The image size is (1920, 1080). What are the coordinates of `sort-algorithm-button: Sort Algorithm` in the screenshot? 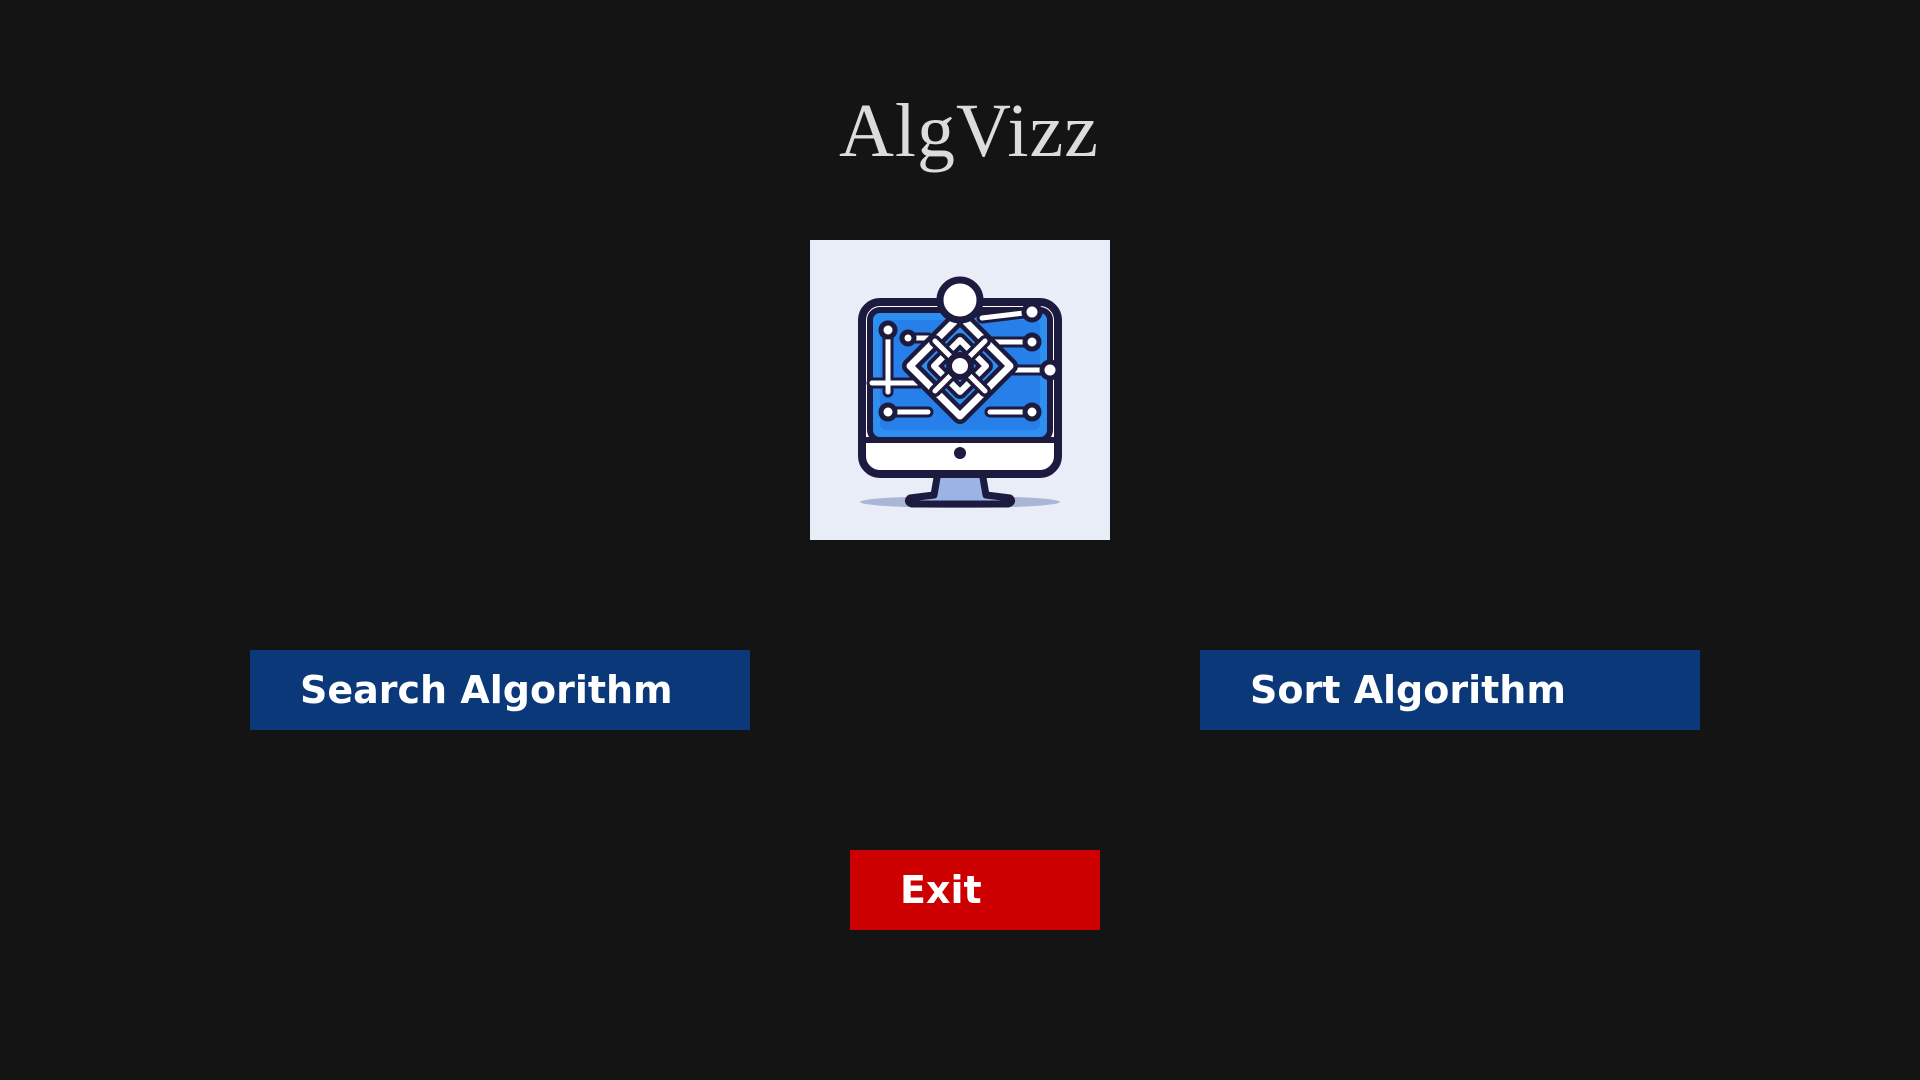 It's located at (1450, 690).